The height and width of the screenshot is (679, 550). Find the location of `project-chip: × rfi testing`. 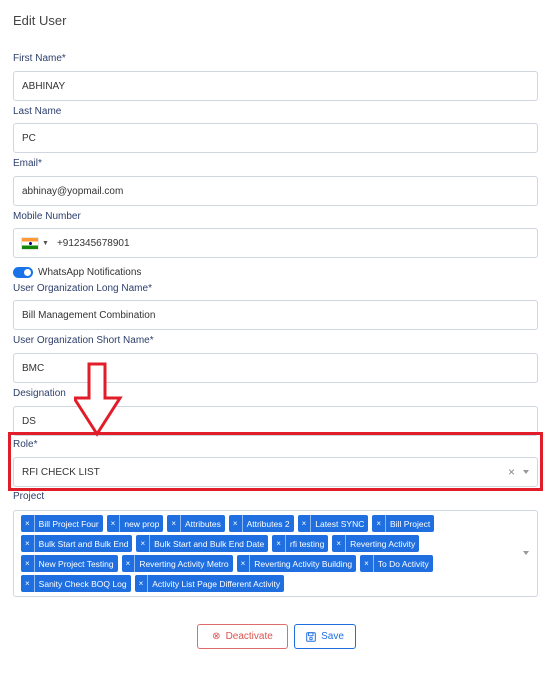

project-chip: × rfi testing is located at coordinates (300, 543).